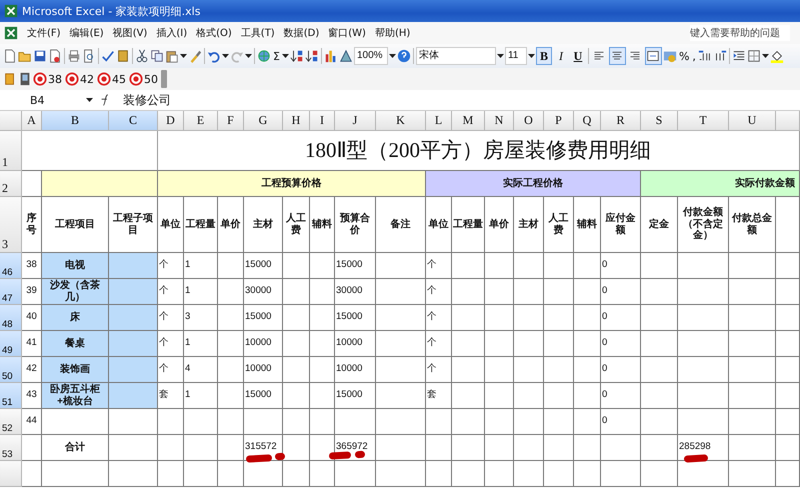 The width and height of the screenshot is (800, 500). Describe the element at coordinates (621, 121) in the screenshot. I see `column-header: R` at that location.